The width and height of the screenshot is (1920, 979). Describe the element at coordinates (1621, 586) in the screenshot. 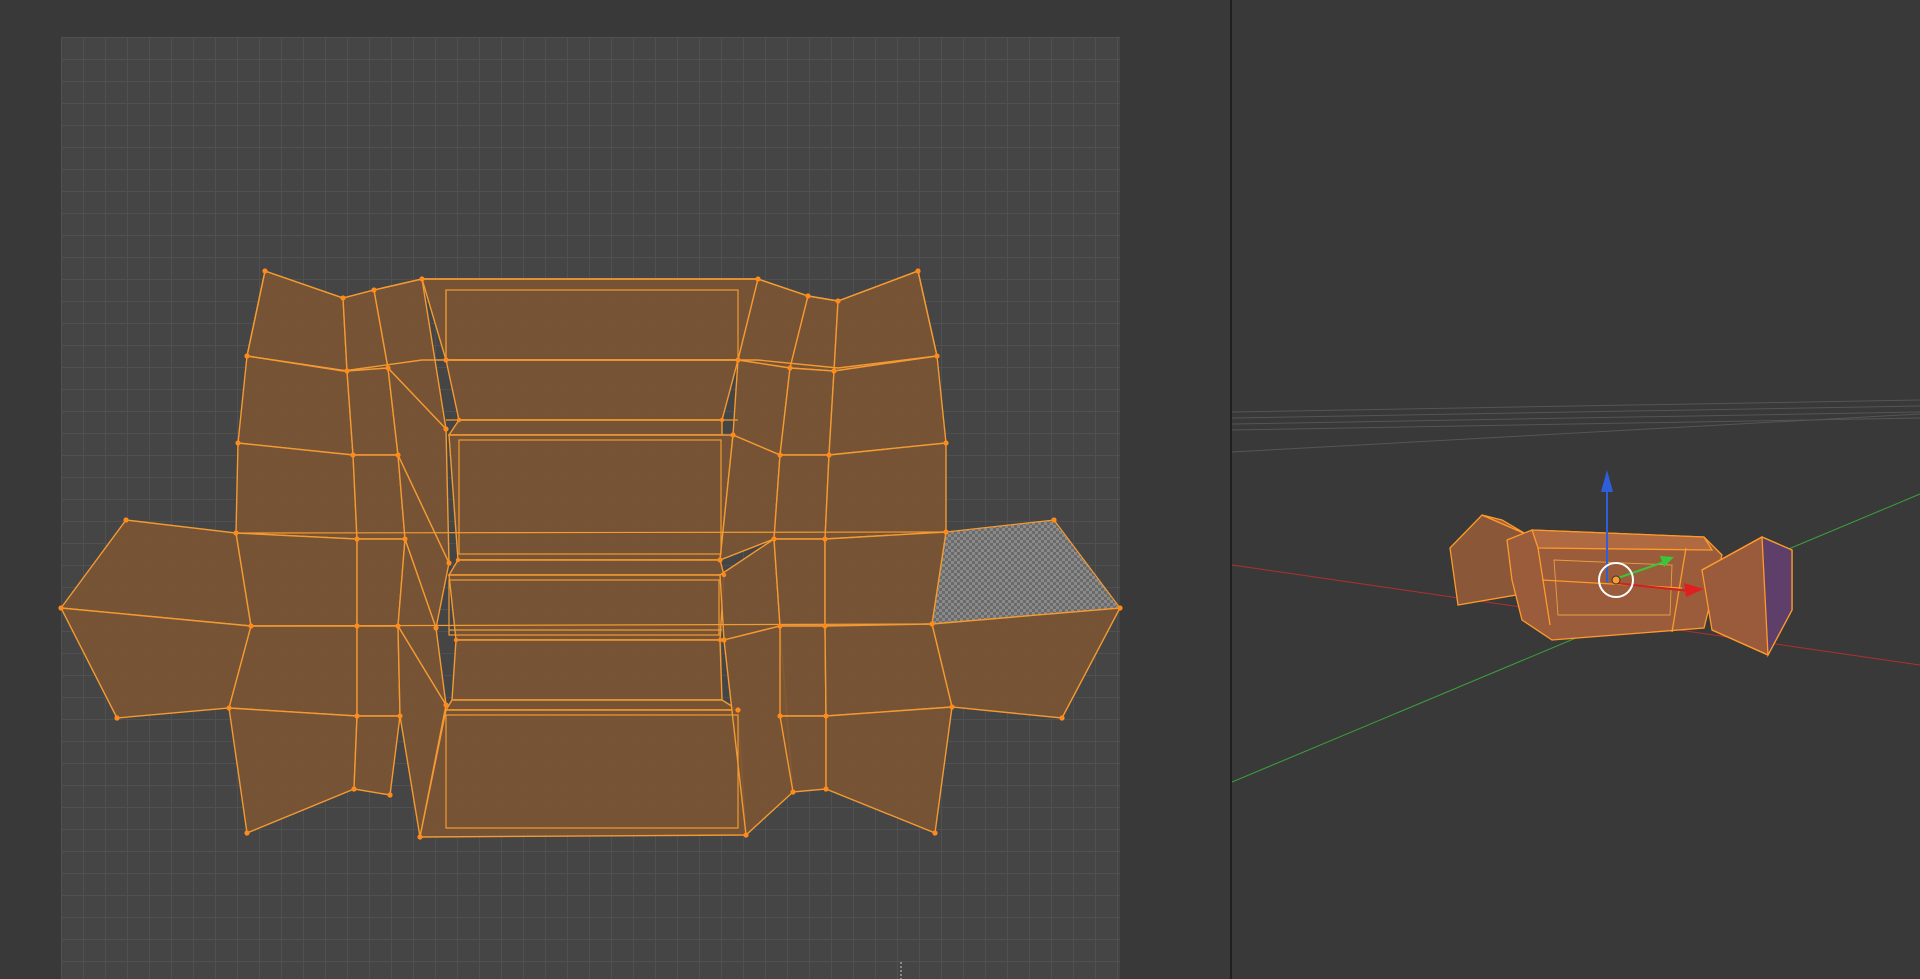

I see `candy-mesh` at that location.